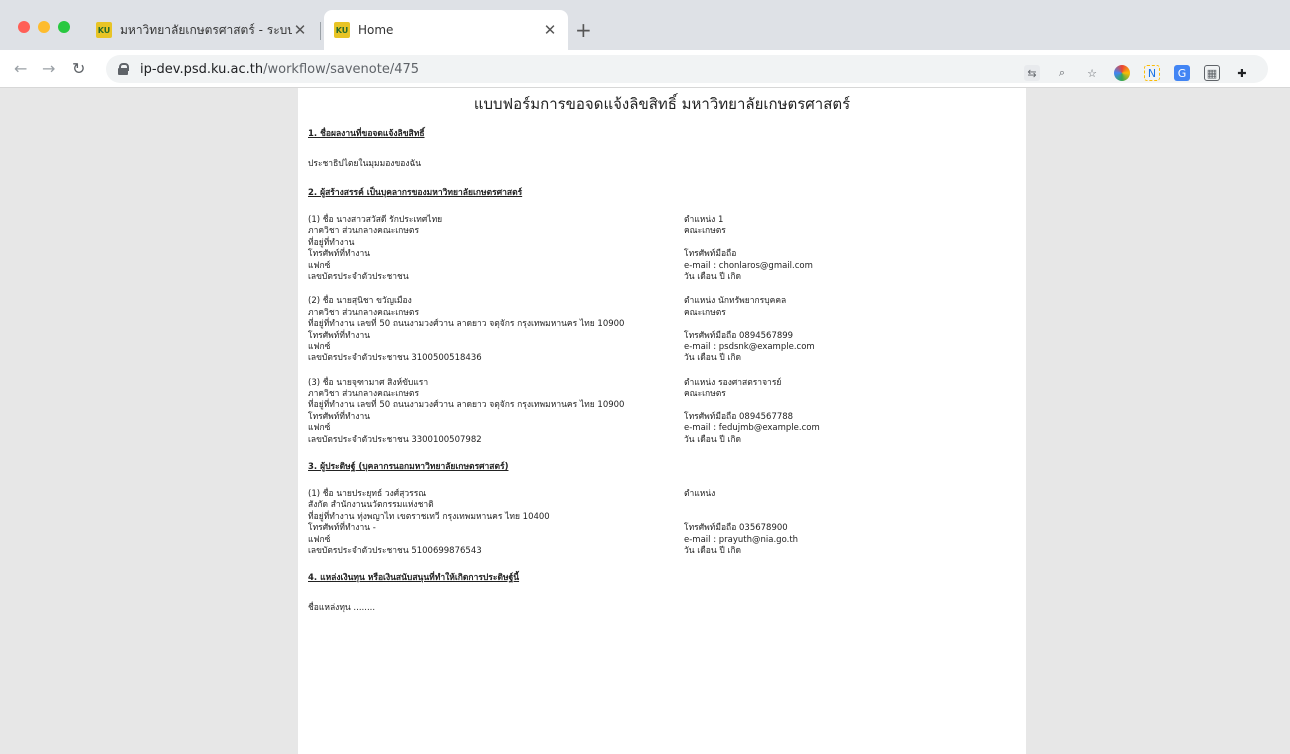 This screenshot has height=754, width=1290. What do you see at coordinates (395, 439) in the screenshot?
I see `creator-id-number: เลขบัตรประจำตัวประชาชน 3300100507982` at bounding box center [395, 439].